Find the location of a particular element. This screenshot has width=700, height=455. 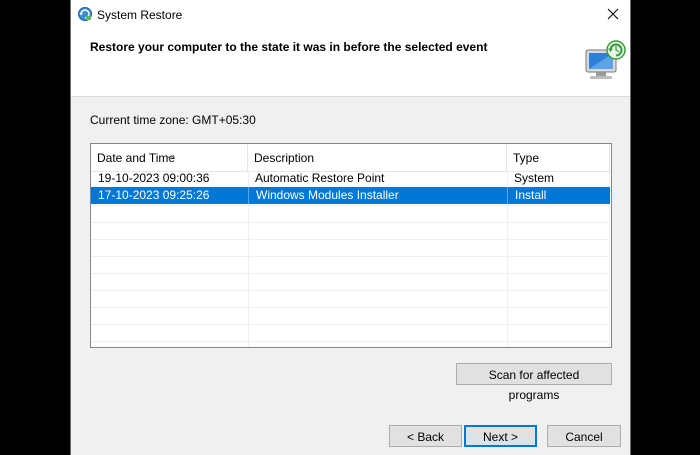

list-header: Date and Time Description Type is located at coordinates (351, 158).